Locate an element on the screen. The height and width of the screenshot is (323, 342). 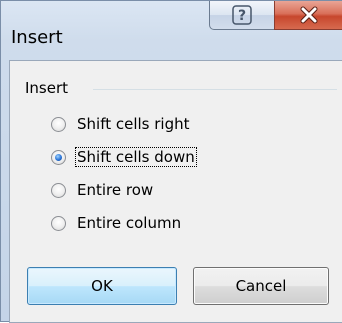
help-icon: ? is located at coordinates (242, 15).